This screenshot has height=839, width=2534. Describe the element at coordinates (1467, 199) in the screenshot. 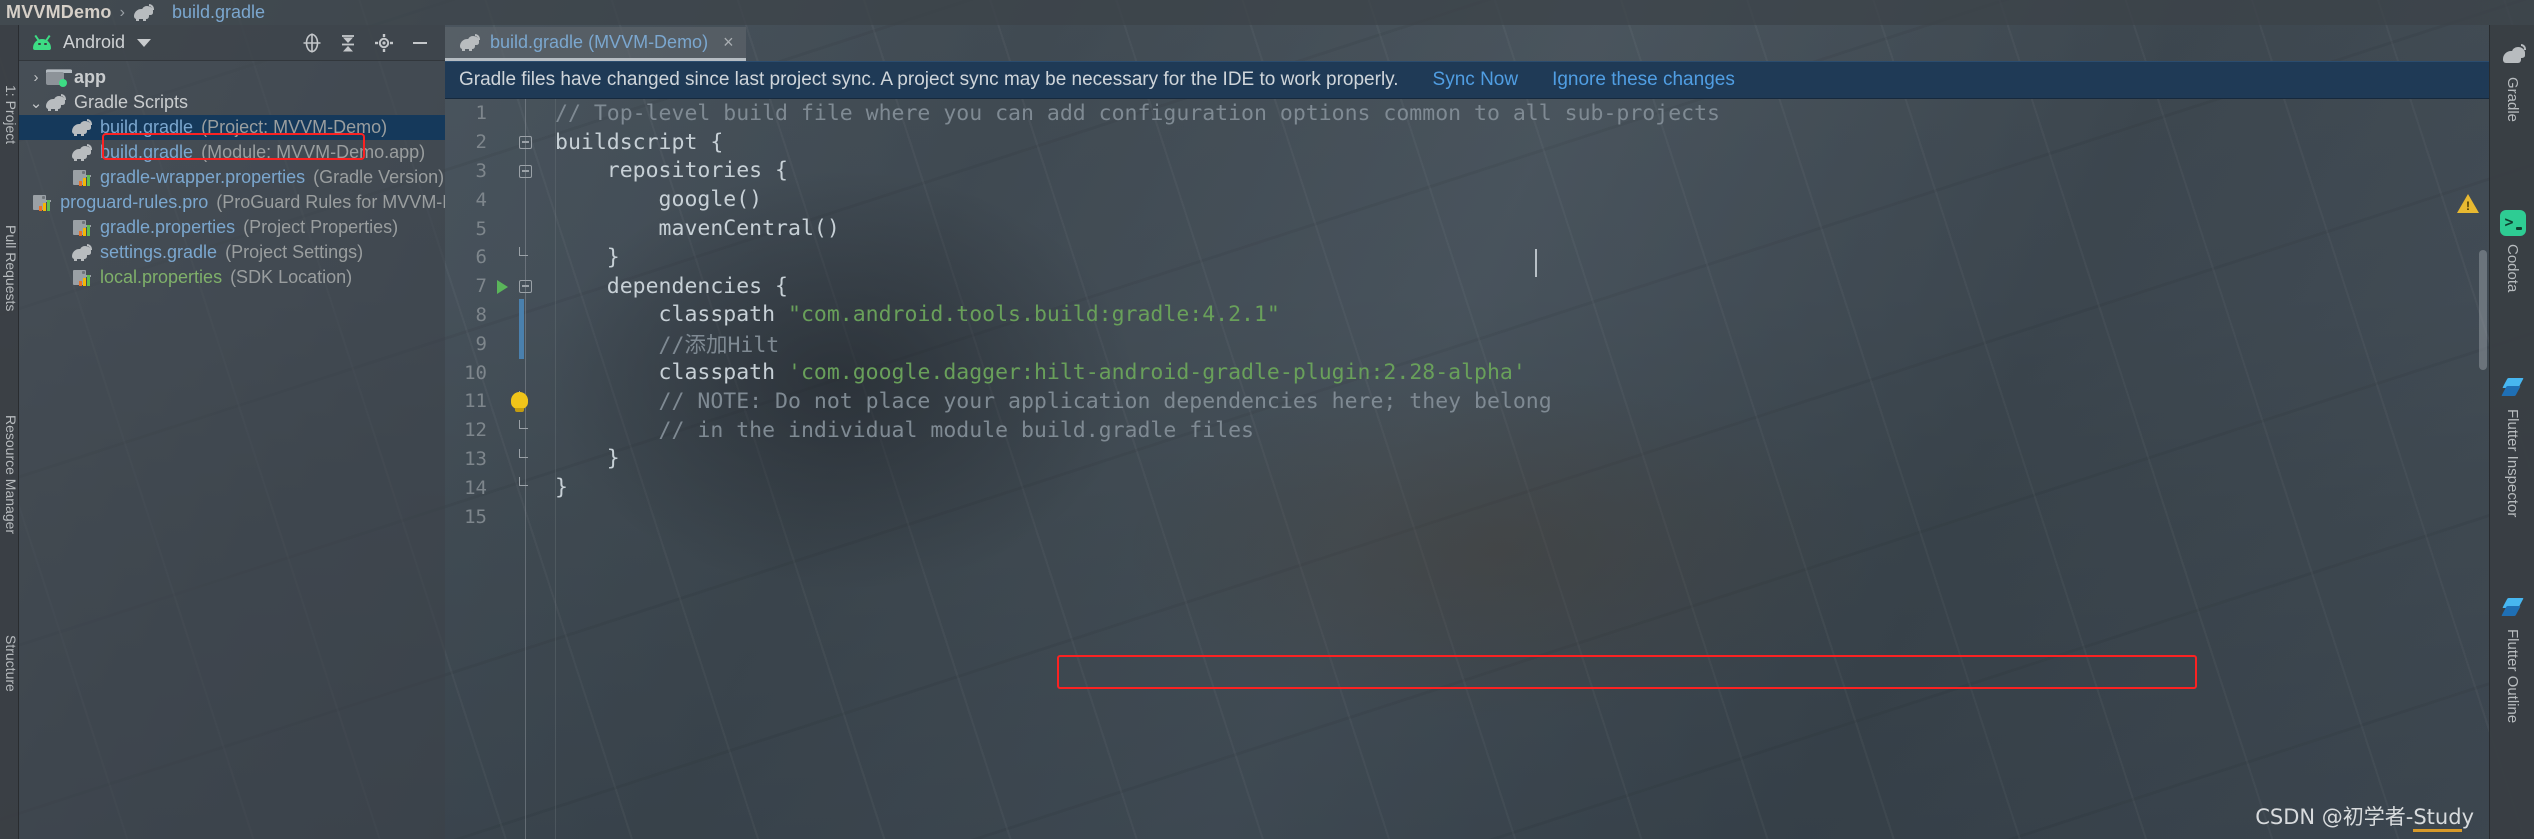

I see `code-line: 4 google()` at that location.